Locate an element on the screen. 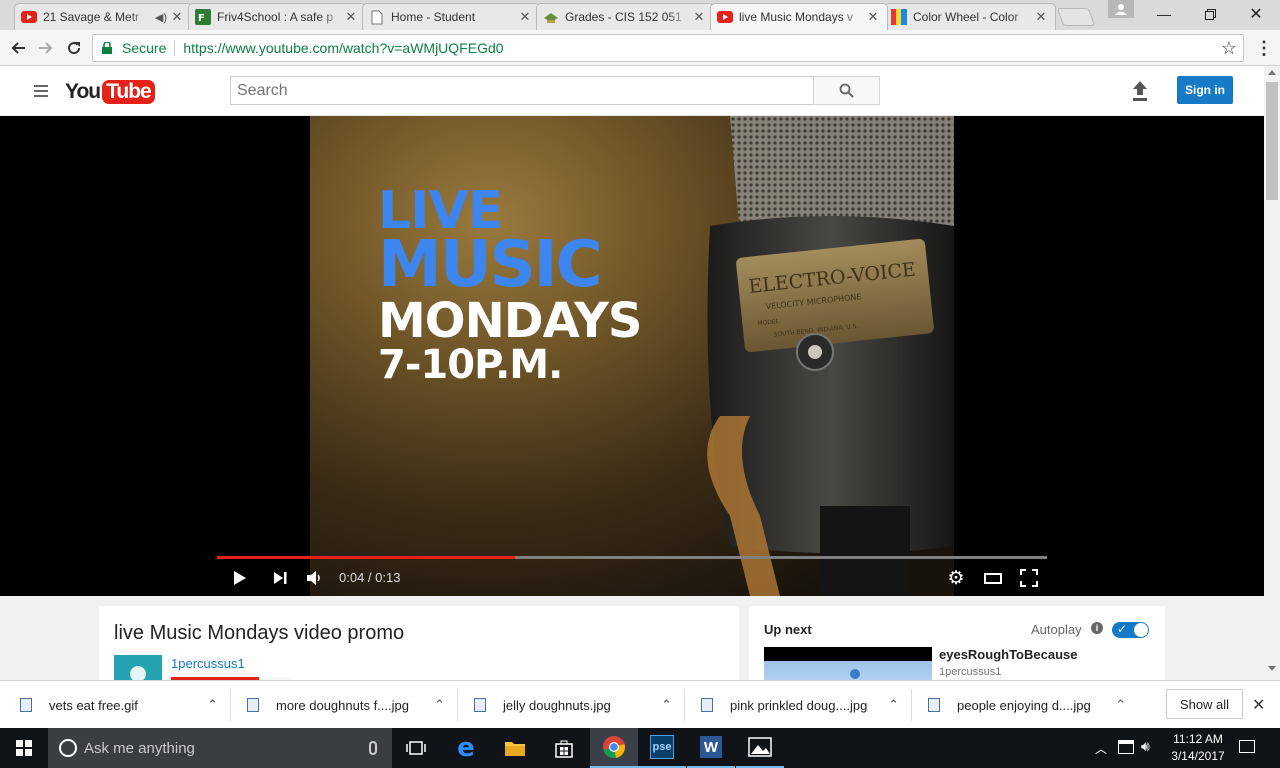 The image size is (1280, 768). scroll-up-arrow is located at coordinates (1272, 72).